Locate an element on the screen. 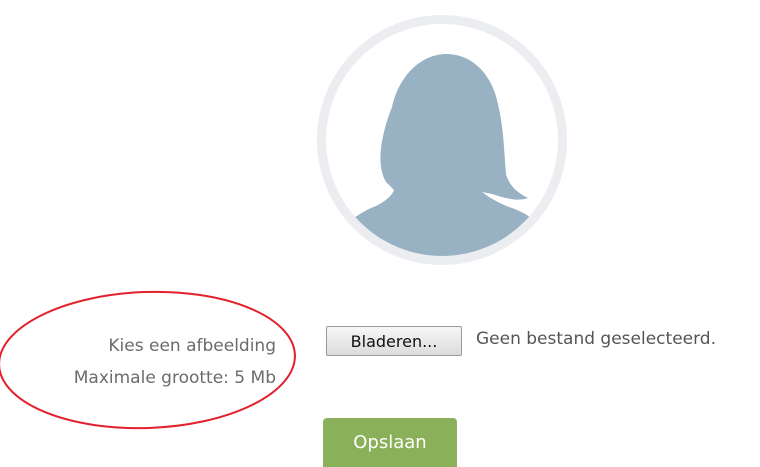 This screenshot has width=760, height=467. file-status-text: Geen bestand geselecteerd. is located at coordinates (596, 339).